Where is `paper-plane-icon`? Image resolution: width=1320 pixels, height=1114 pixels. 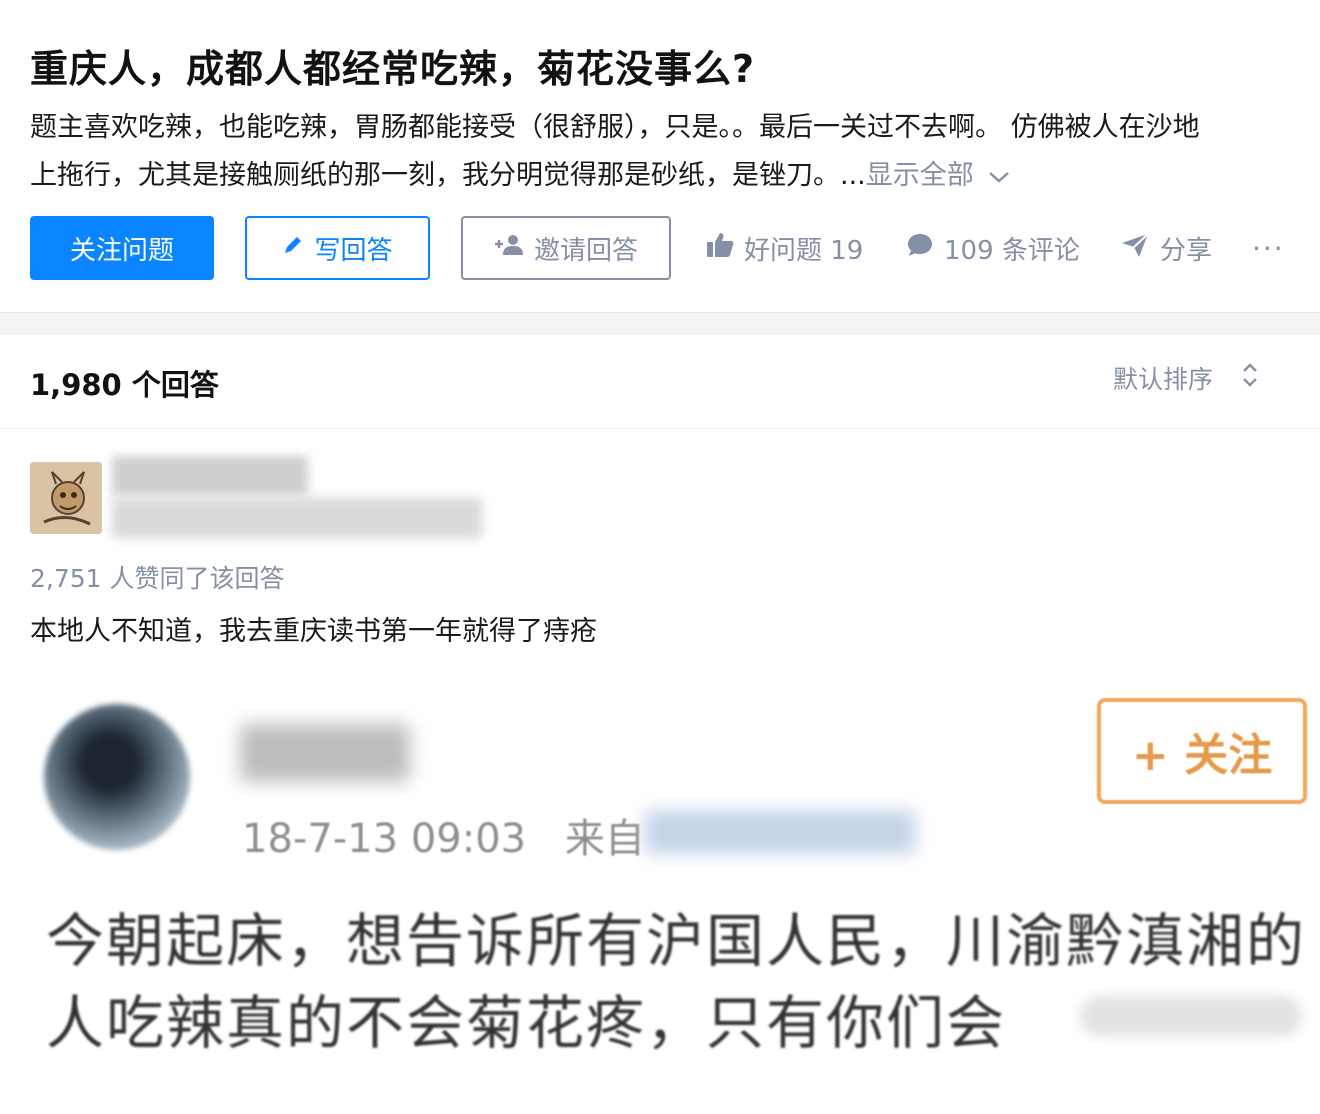 paper-plane-icon is located at coordinates (1140, 248).